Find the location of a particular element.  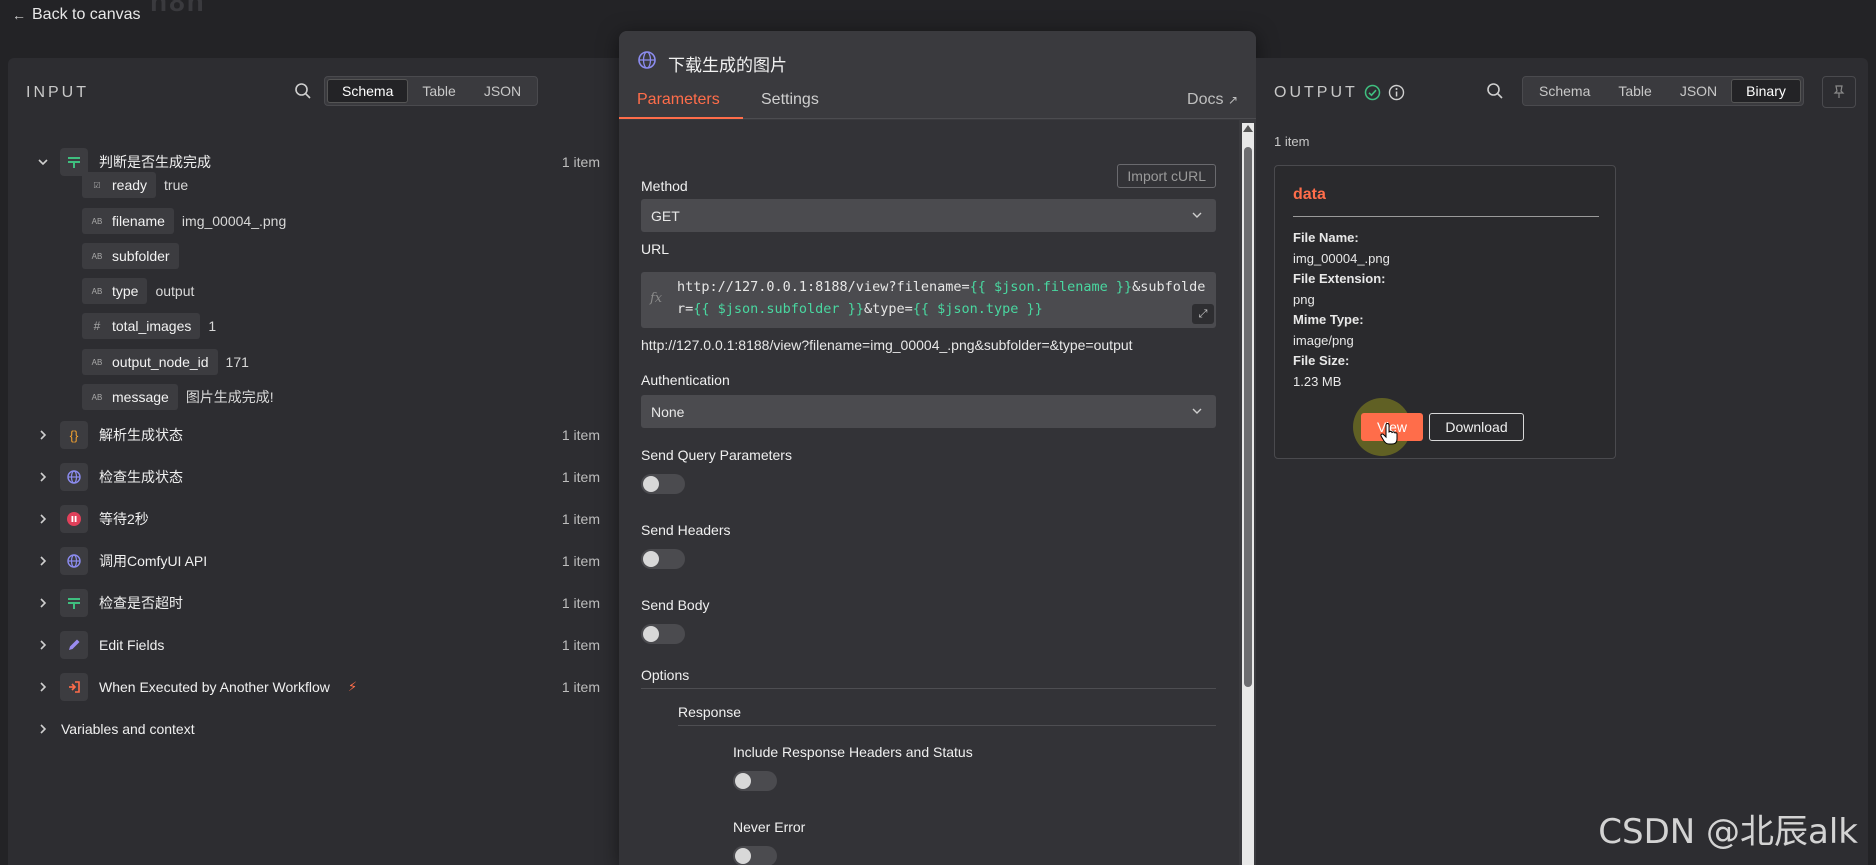

field-chip: ☑ ready is located at coordinates (119, 185).